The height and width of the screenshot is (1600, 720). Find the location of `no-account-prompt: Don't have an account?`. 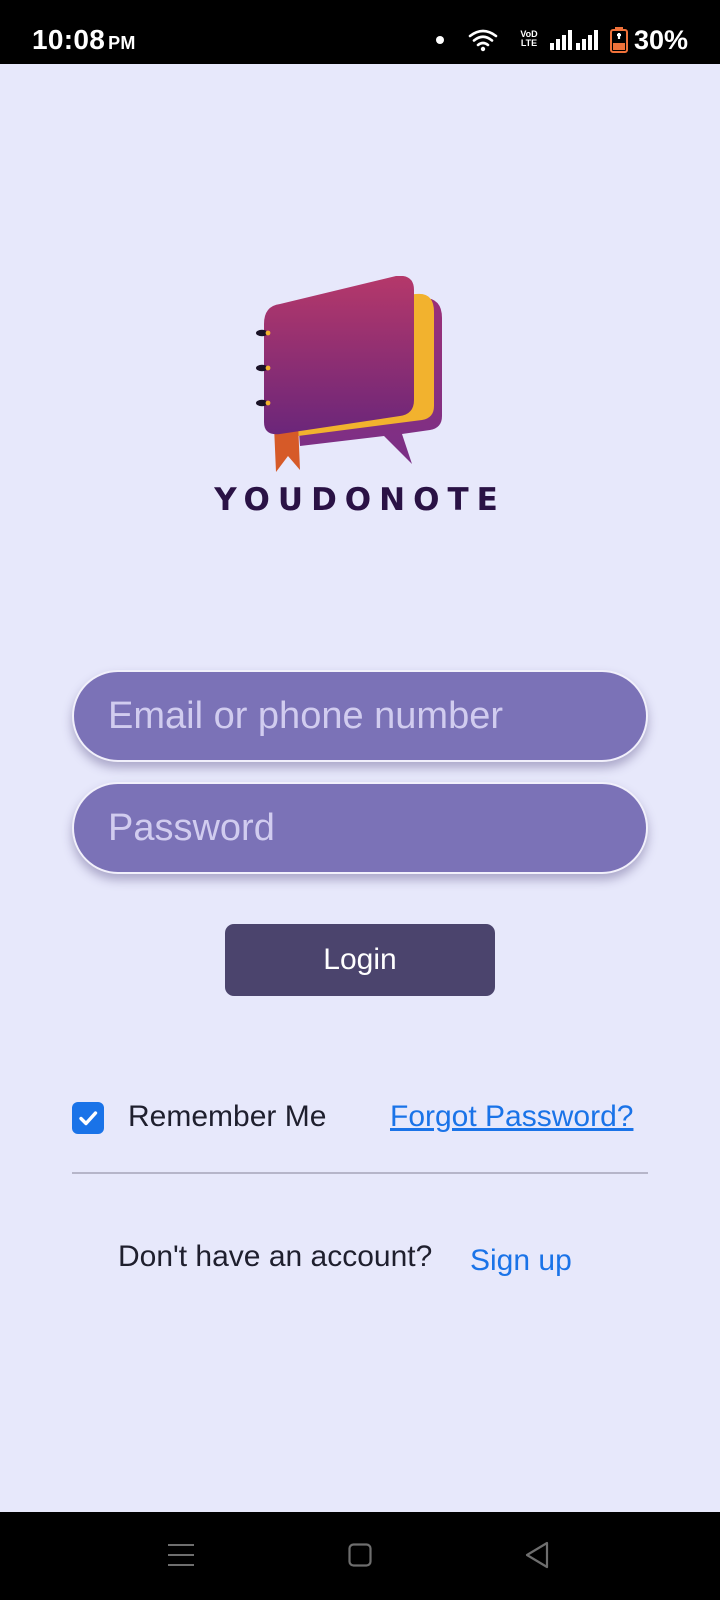

no-account-prompt: Don't have an account? is located at coordinates (275, 1256).